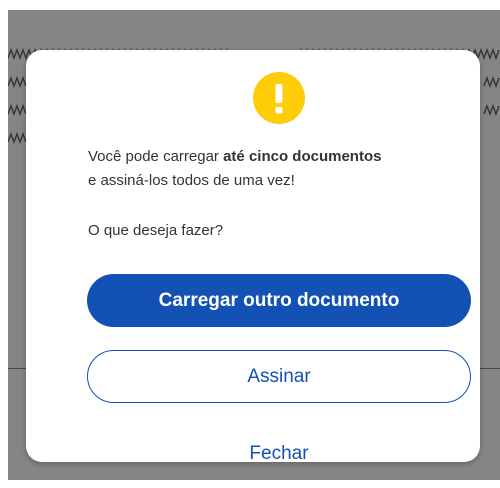 This screenshot has height=488, width=500. What do you see at coordinates (156, 230) in the screenshot?
I see `dialog-question: O que deseja fazer?` at bounding box center [156, 230].